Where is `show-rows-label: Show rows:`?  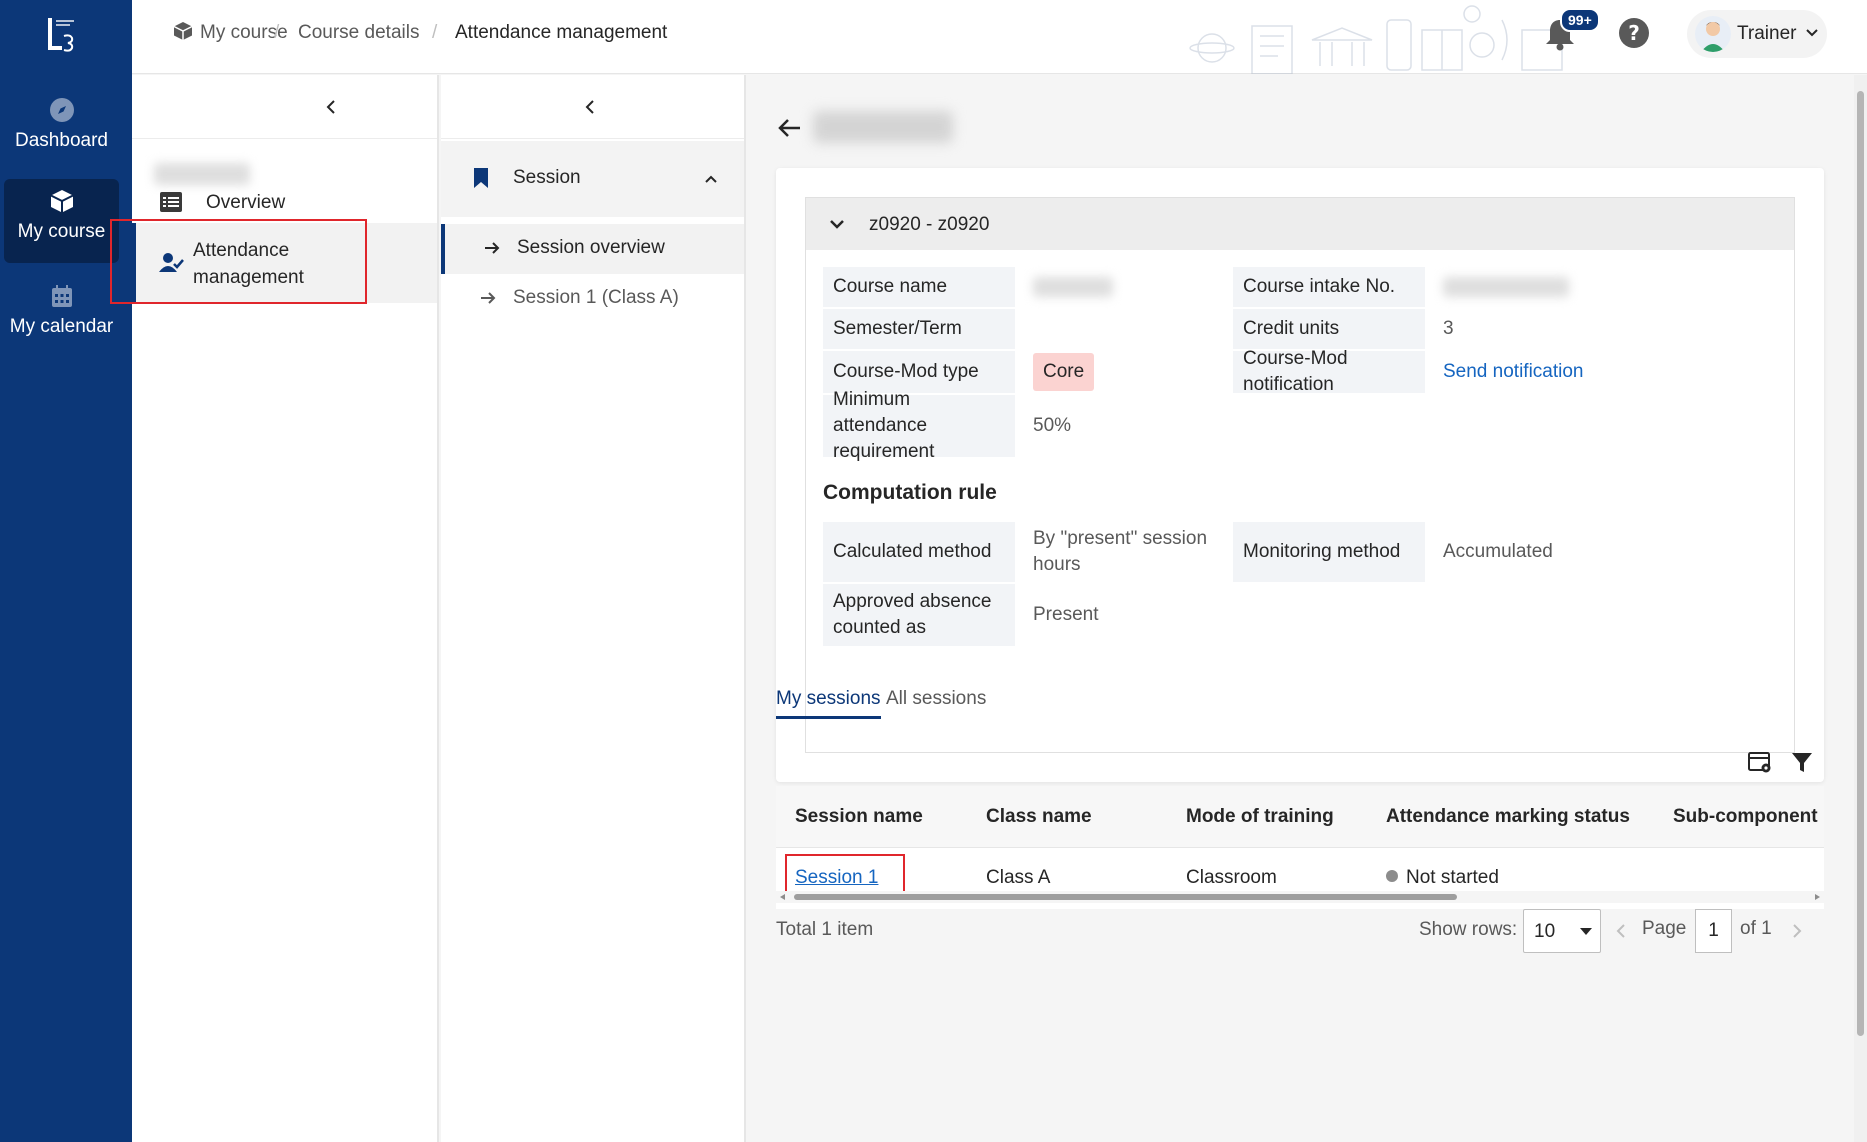 show-rows-label: Show rows: is located at coordinates (1468, 929).